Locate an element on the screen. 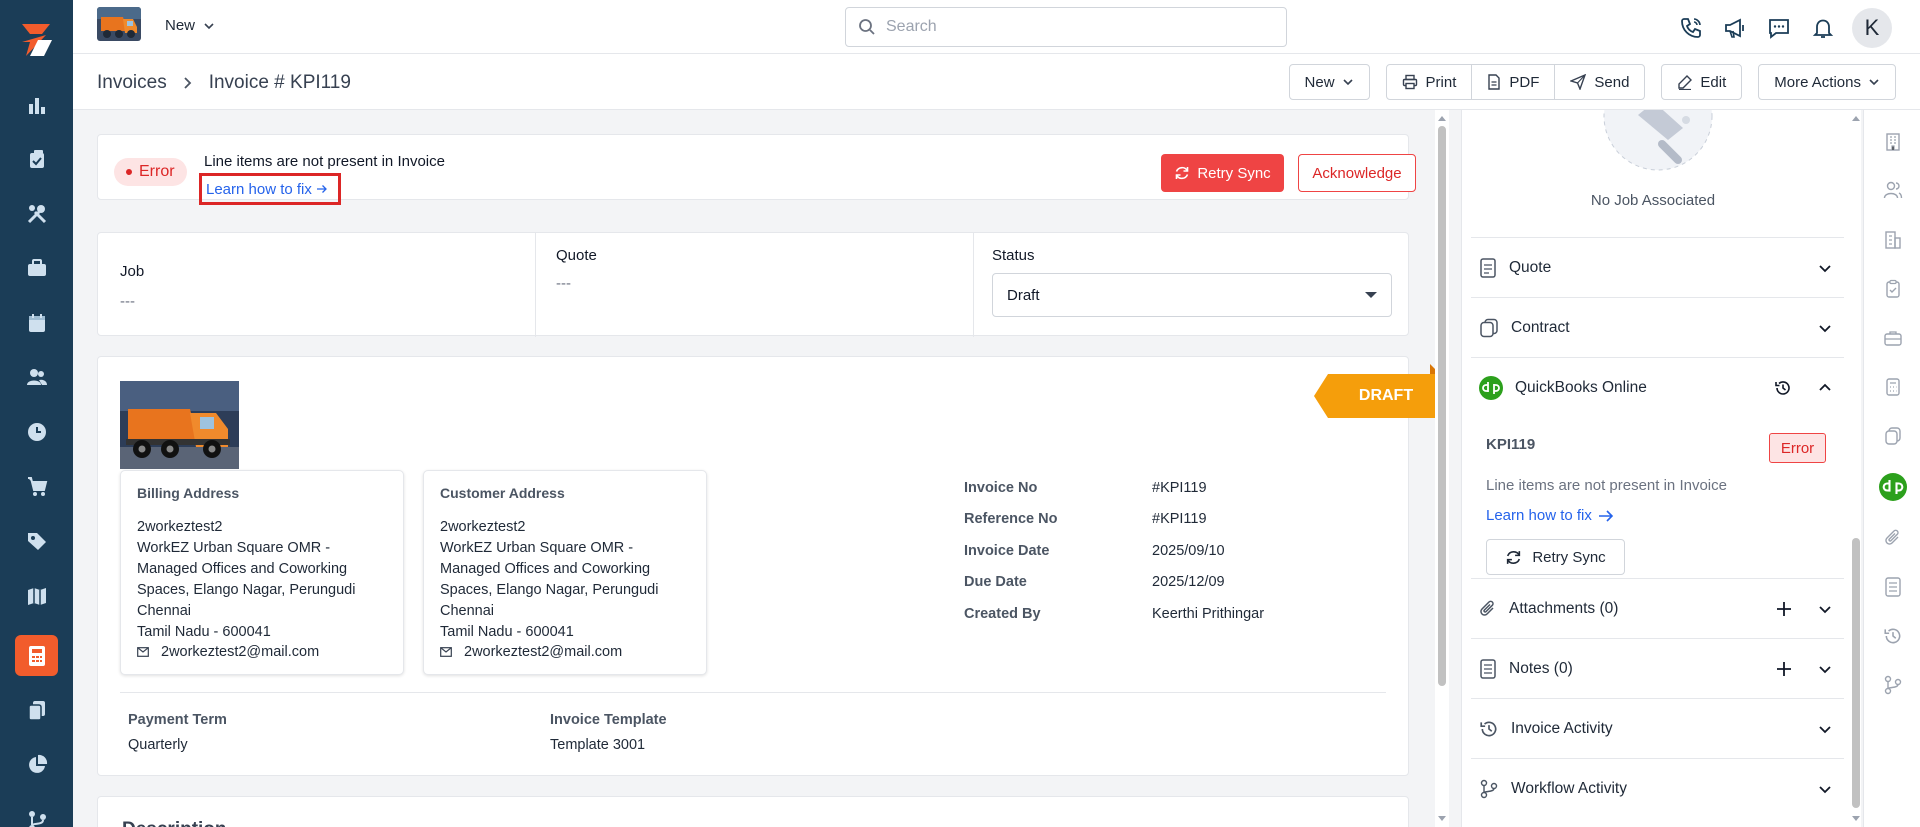 Image resolution: width=1920 pixels, height=827 pixels. contract-copy-icon is located at coordinates (1489, 327).